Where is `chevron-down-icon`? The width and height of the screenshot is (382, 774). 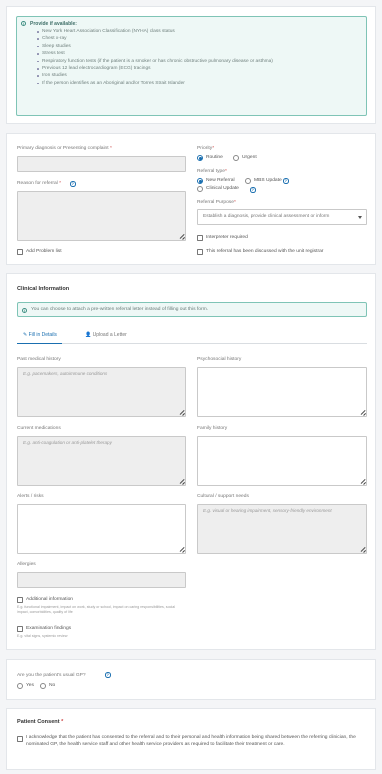 chevron-down-icon is located at coordinates (360, 217).